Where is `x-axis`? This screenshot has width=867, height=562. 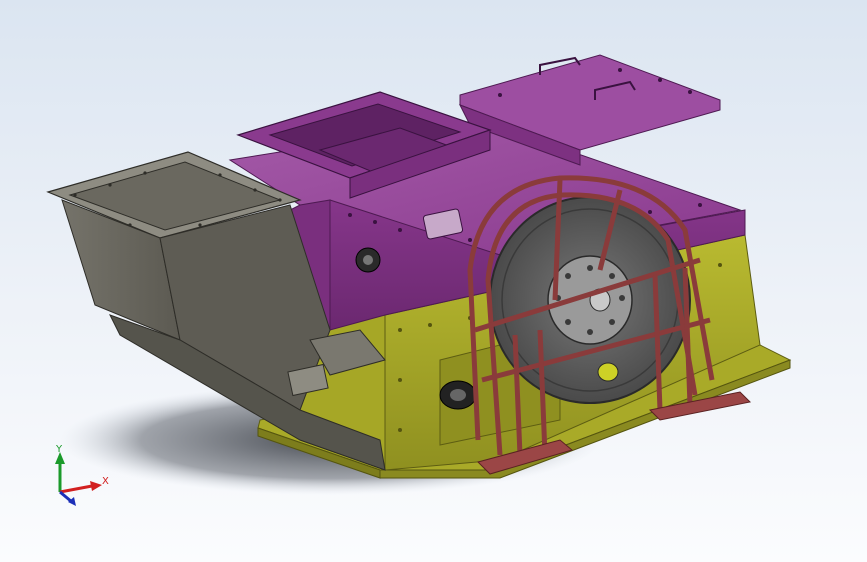 x-axis is located at coordinates (76, 489).